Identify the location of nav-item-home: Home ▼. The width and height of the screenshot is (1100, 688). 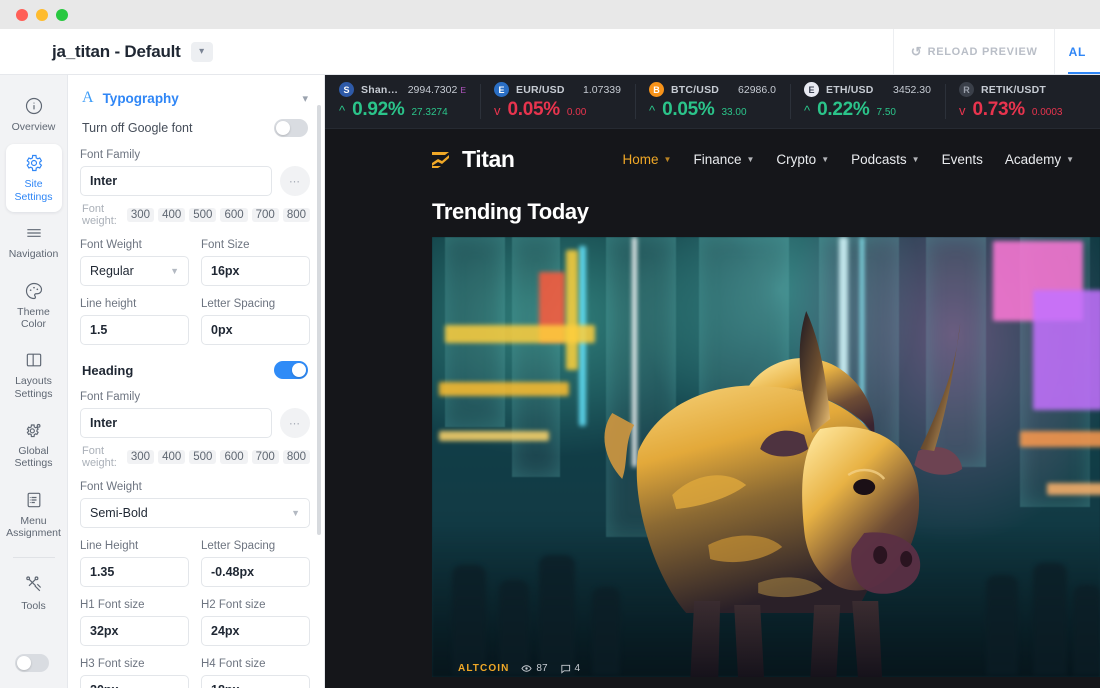
(647, 159).